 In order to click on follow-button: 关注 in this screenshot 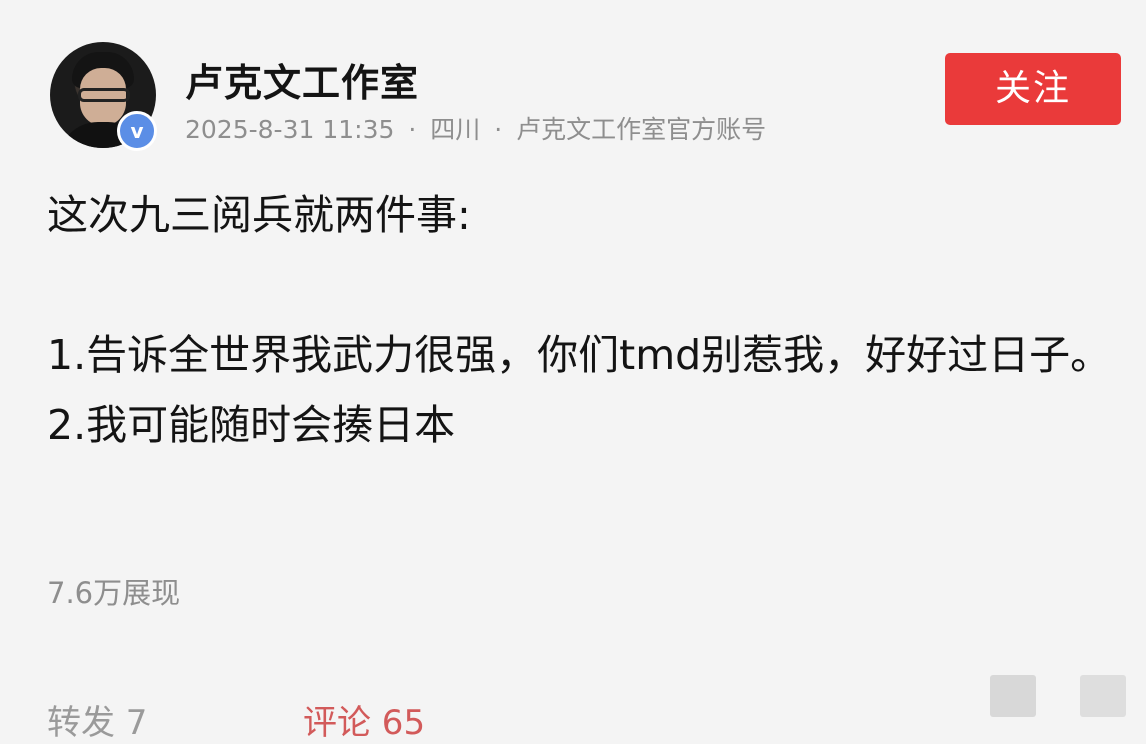, I will do `click(1033, 89)`.